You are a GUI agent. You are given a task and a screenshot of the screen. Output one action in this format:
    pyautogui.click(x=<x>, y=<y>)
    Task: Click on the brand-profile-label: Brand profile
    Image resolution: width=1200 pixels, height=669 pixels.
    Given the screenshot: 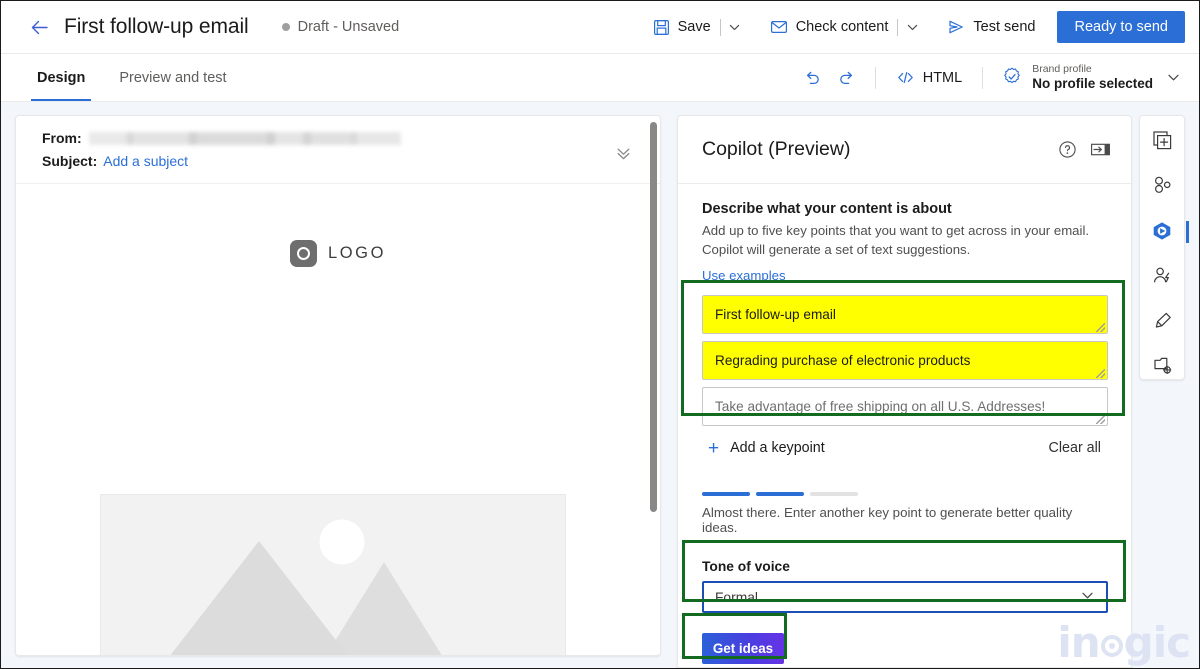 What is the action you would take?
    pyautogui.click(x=1062, y=69)
    